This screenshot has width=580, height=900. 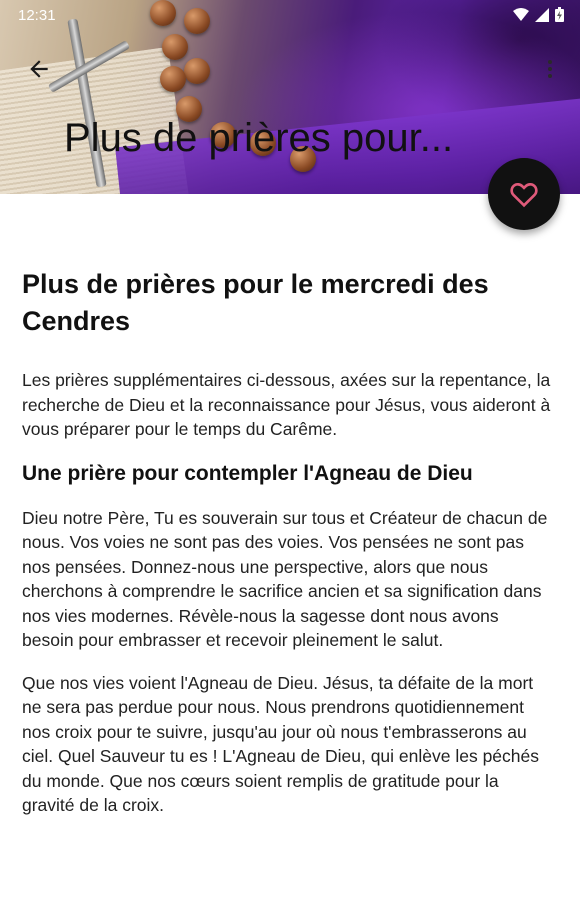 I want to click on status-bar: 12:31, so click(x=290, y=16).